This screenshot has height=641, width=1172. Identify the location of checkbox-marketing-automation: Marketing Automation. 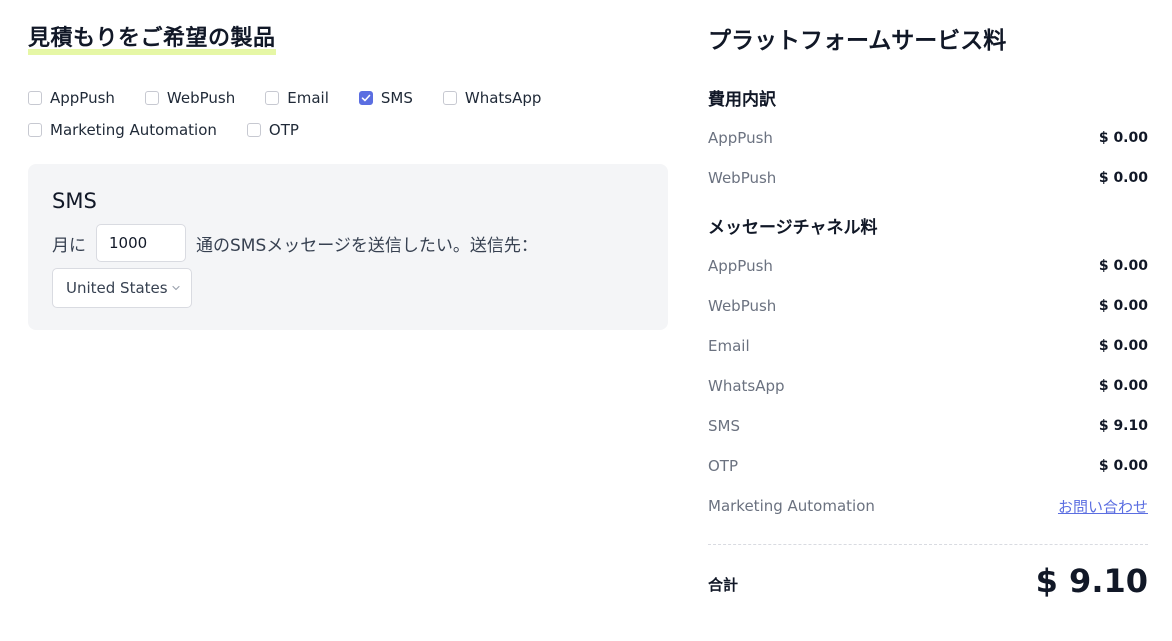
(122, 130).